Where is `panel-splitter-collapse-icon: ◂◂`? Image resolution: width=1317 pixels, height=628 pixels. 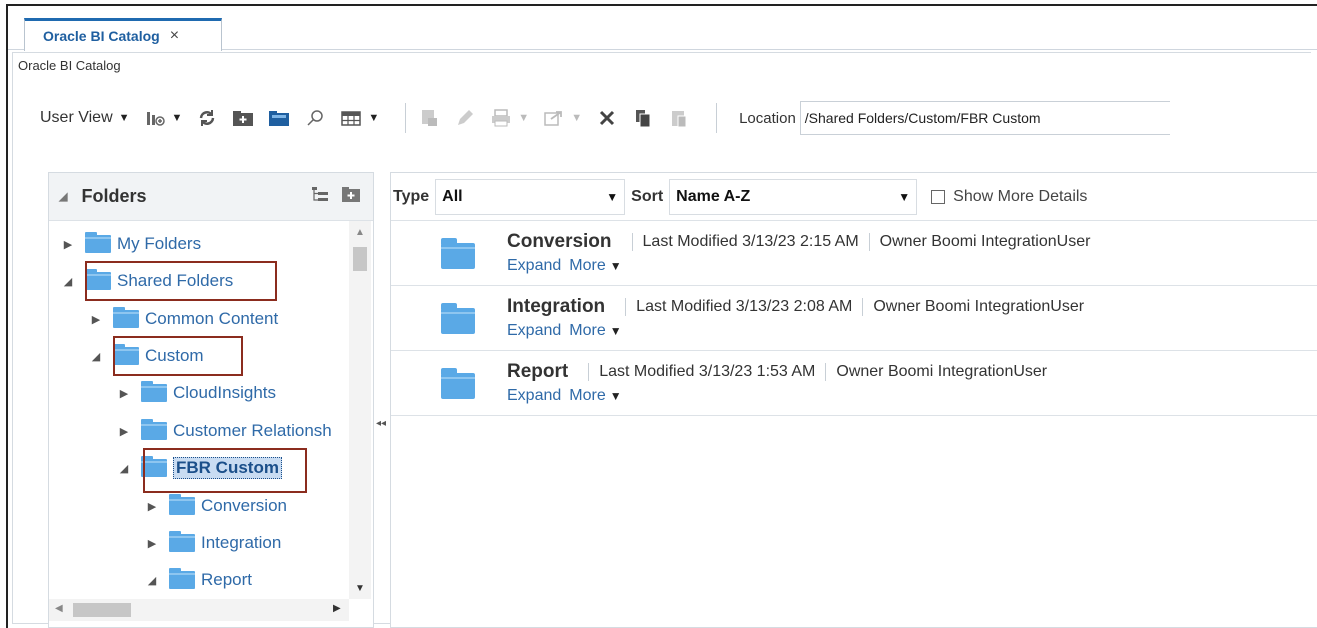 panel-splitter-collapse-icon: ◂◂ is located at coordinates (381, 425).